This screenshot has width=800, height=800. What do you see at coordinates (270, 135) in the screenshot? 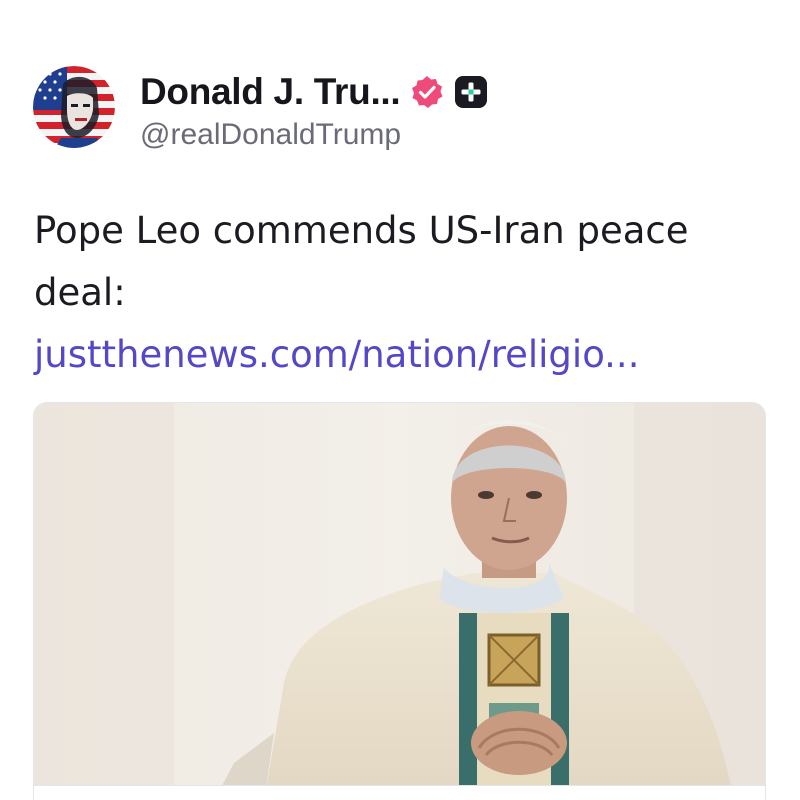
I see `author-handle: @realDonaldTrump` at bounding box center [270, 135].